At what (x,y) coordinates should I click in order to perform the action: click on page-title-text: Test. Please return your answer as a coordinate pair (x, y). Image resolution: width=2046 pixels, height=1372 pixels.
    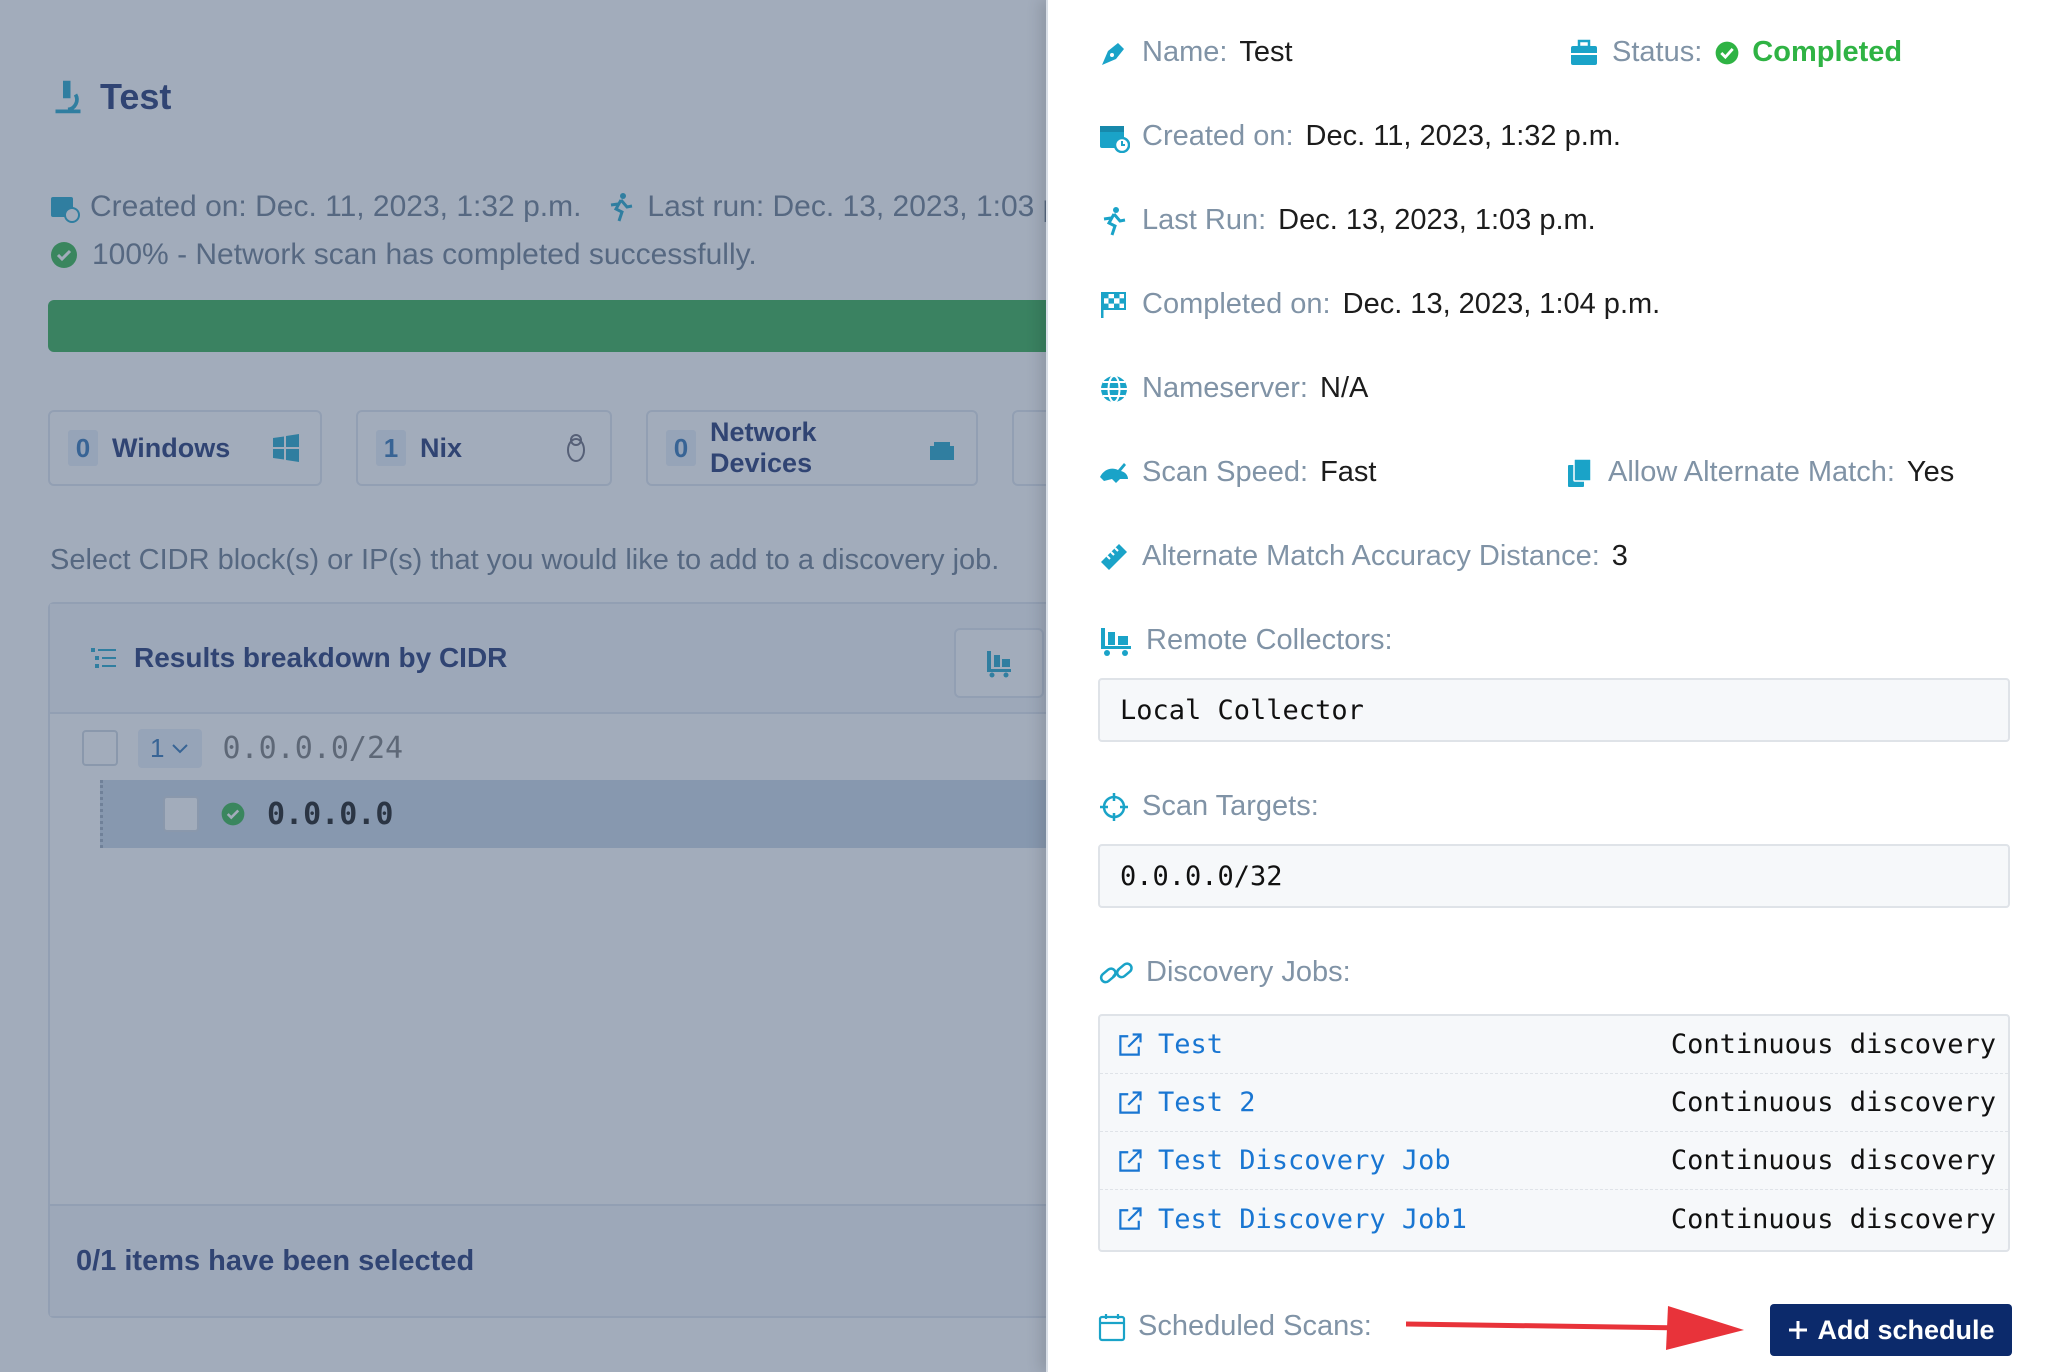
    Looking at the image, I should click on (136, 96).